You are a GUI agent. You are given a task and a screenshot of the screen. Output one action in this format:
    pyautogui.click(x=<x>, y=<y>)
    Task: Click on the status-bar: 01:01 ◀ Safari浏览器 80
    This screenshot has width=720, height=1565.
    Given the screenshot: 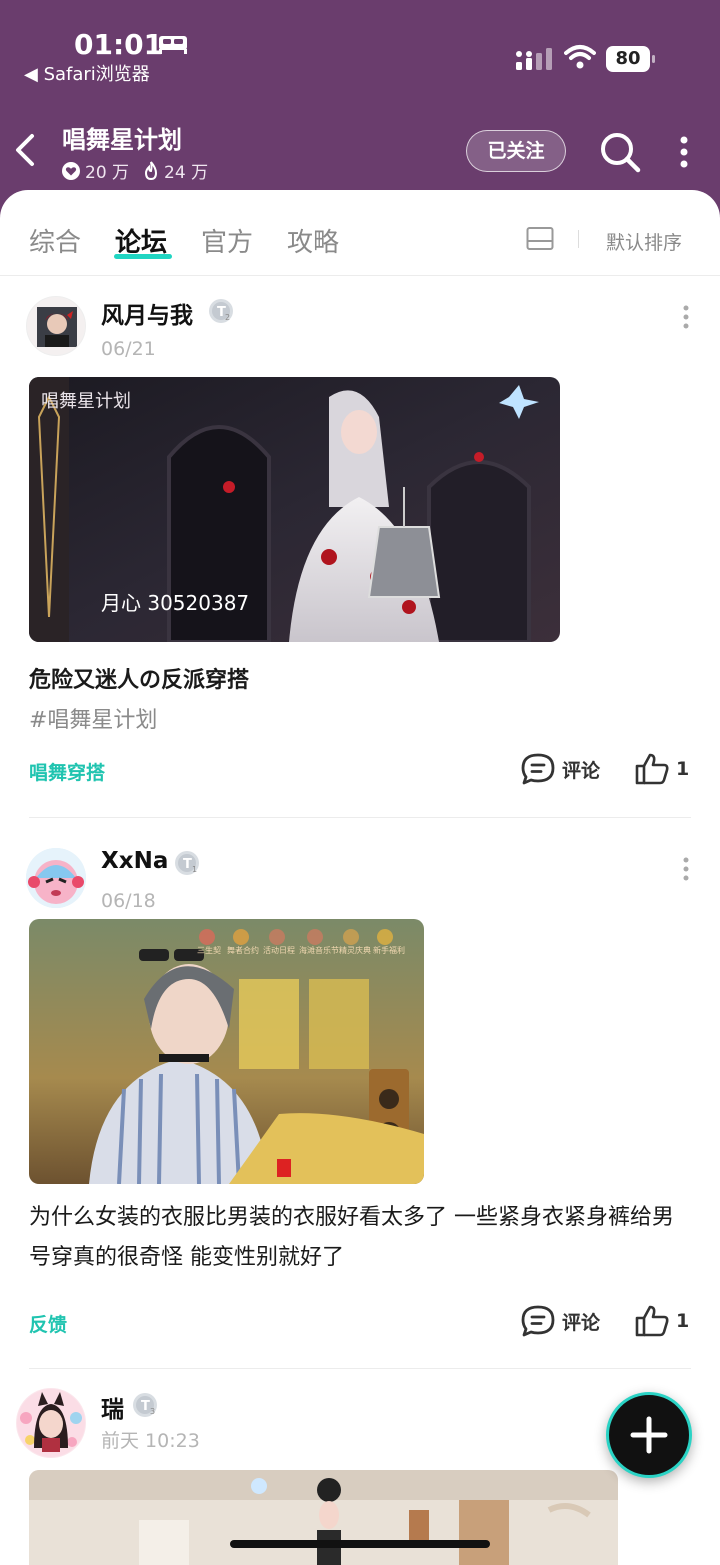 What is the action you would take?
    pyautogui.click(x=360, y=50)
    